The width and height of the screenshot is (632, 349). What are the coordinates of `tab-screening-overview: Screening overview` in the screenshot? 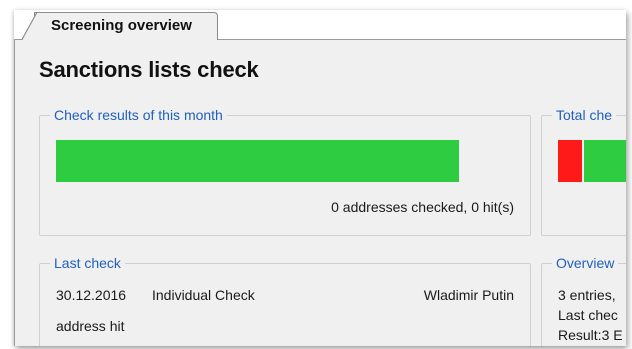 It's located at (119, 26).